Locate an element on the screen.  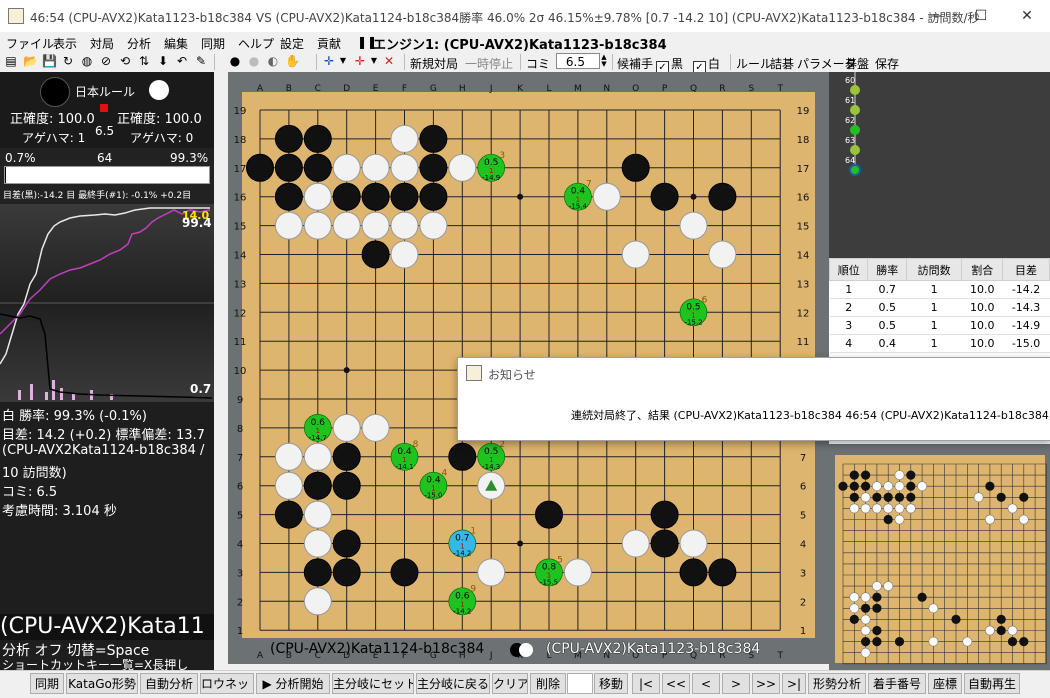
red-cross-icon: ✛ is located at coordinates (360, 61).